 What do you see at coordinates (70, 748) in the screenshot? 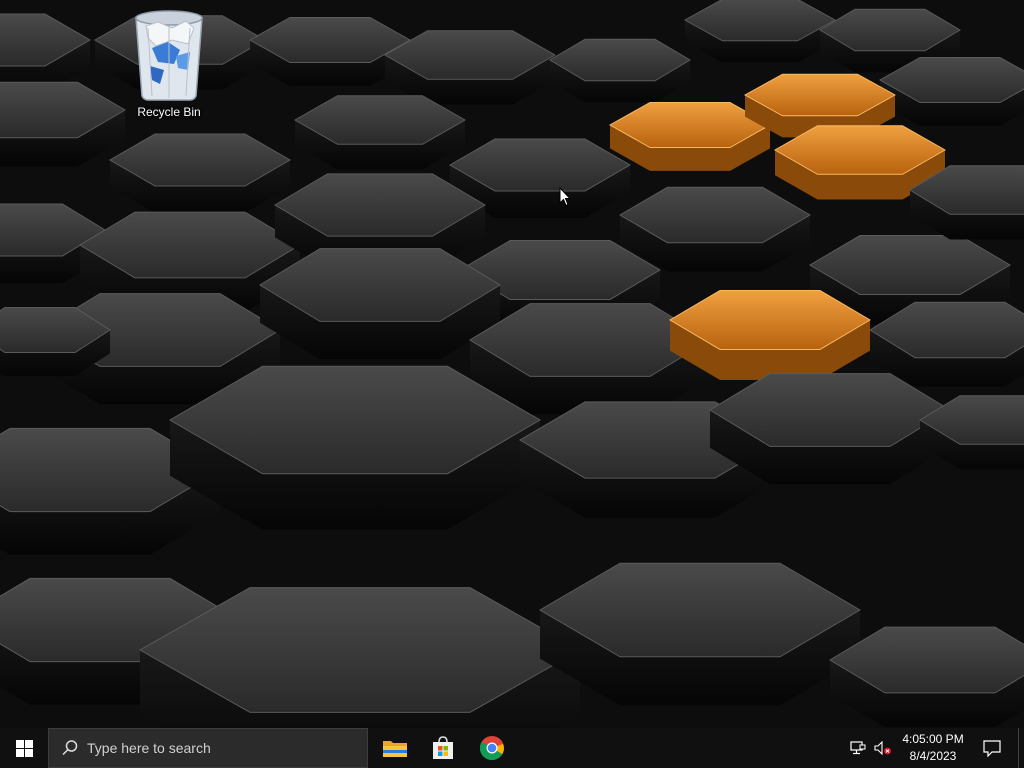
I see `search-icon` at bounding box center [70, 748].